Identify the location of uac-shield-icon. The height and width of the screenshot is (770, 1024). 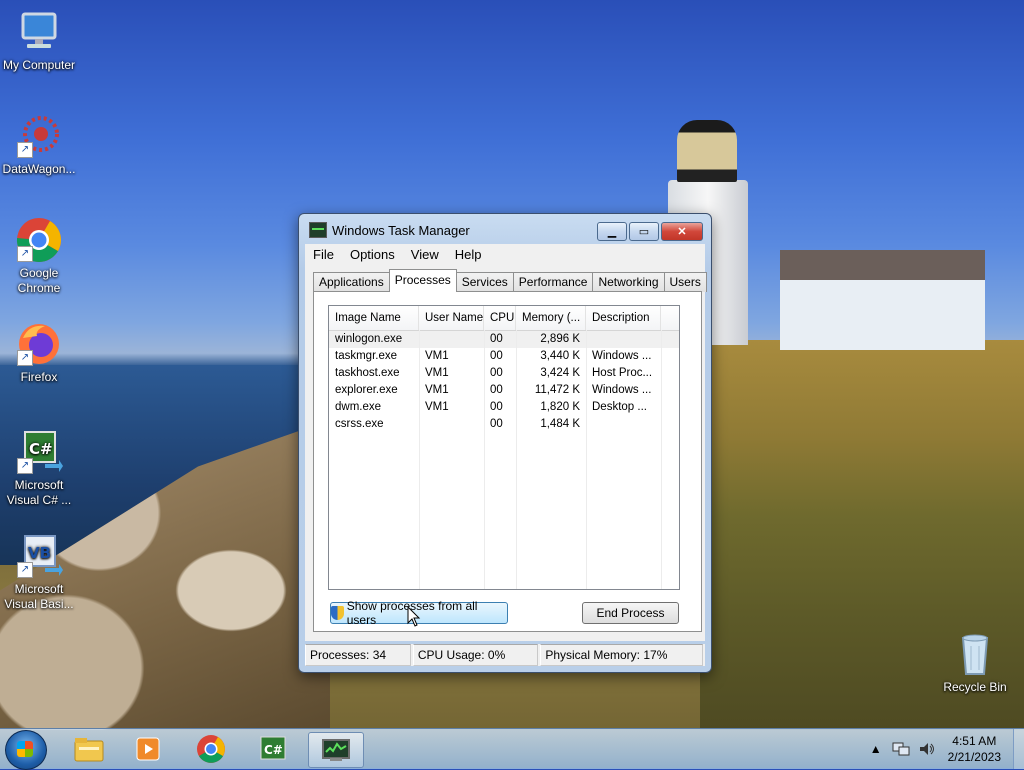
(337, 613).